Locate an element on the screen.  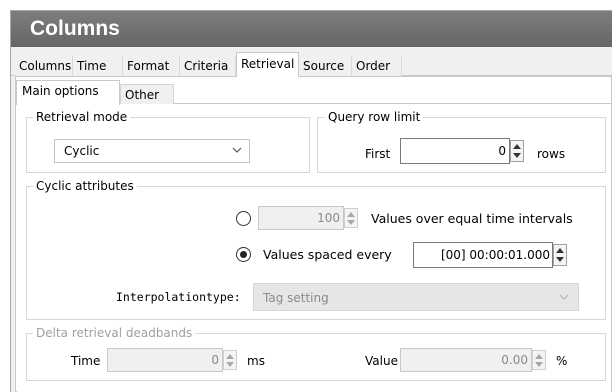
interpolation-type-value: Tag setting is located at coordinates (296, 298).